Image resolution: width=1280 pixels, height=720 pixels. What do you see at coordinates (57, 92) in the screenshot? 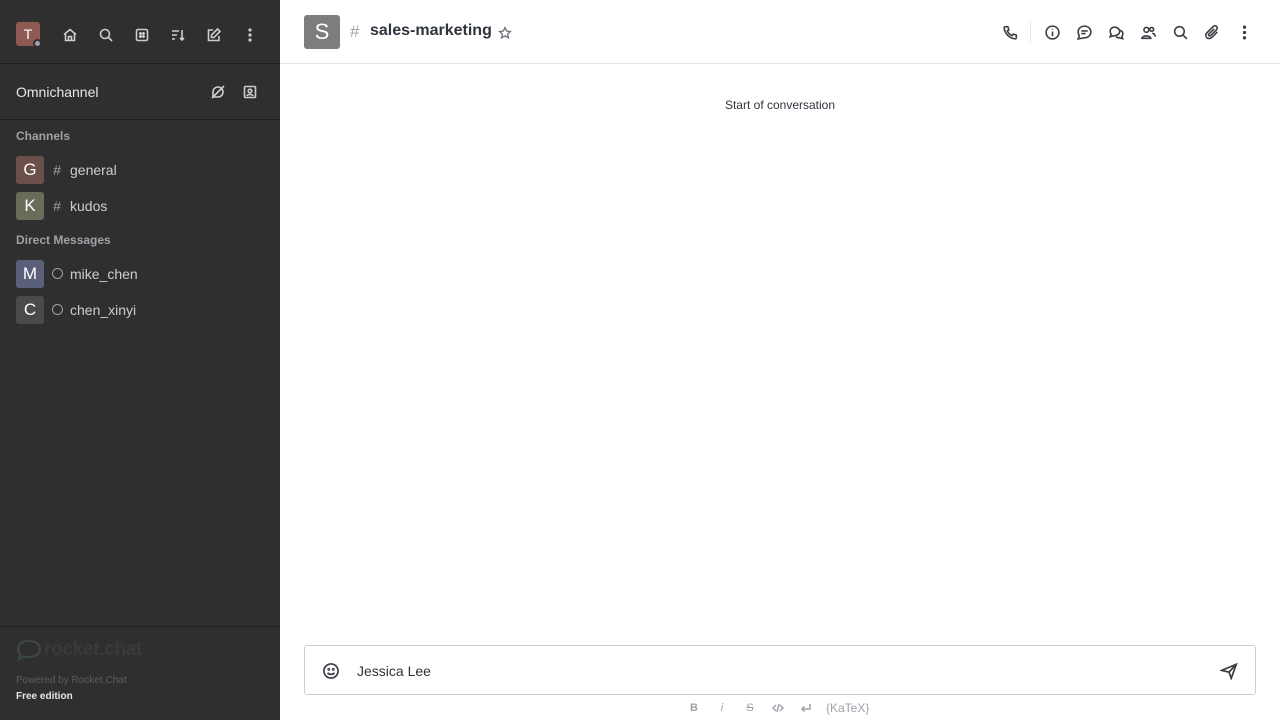
I see `omnichannel-label: Omnichannel` at bounding box center [57, 92].